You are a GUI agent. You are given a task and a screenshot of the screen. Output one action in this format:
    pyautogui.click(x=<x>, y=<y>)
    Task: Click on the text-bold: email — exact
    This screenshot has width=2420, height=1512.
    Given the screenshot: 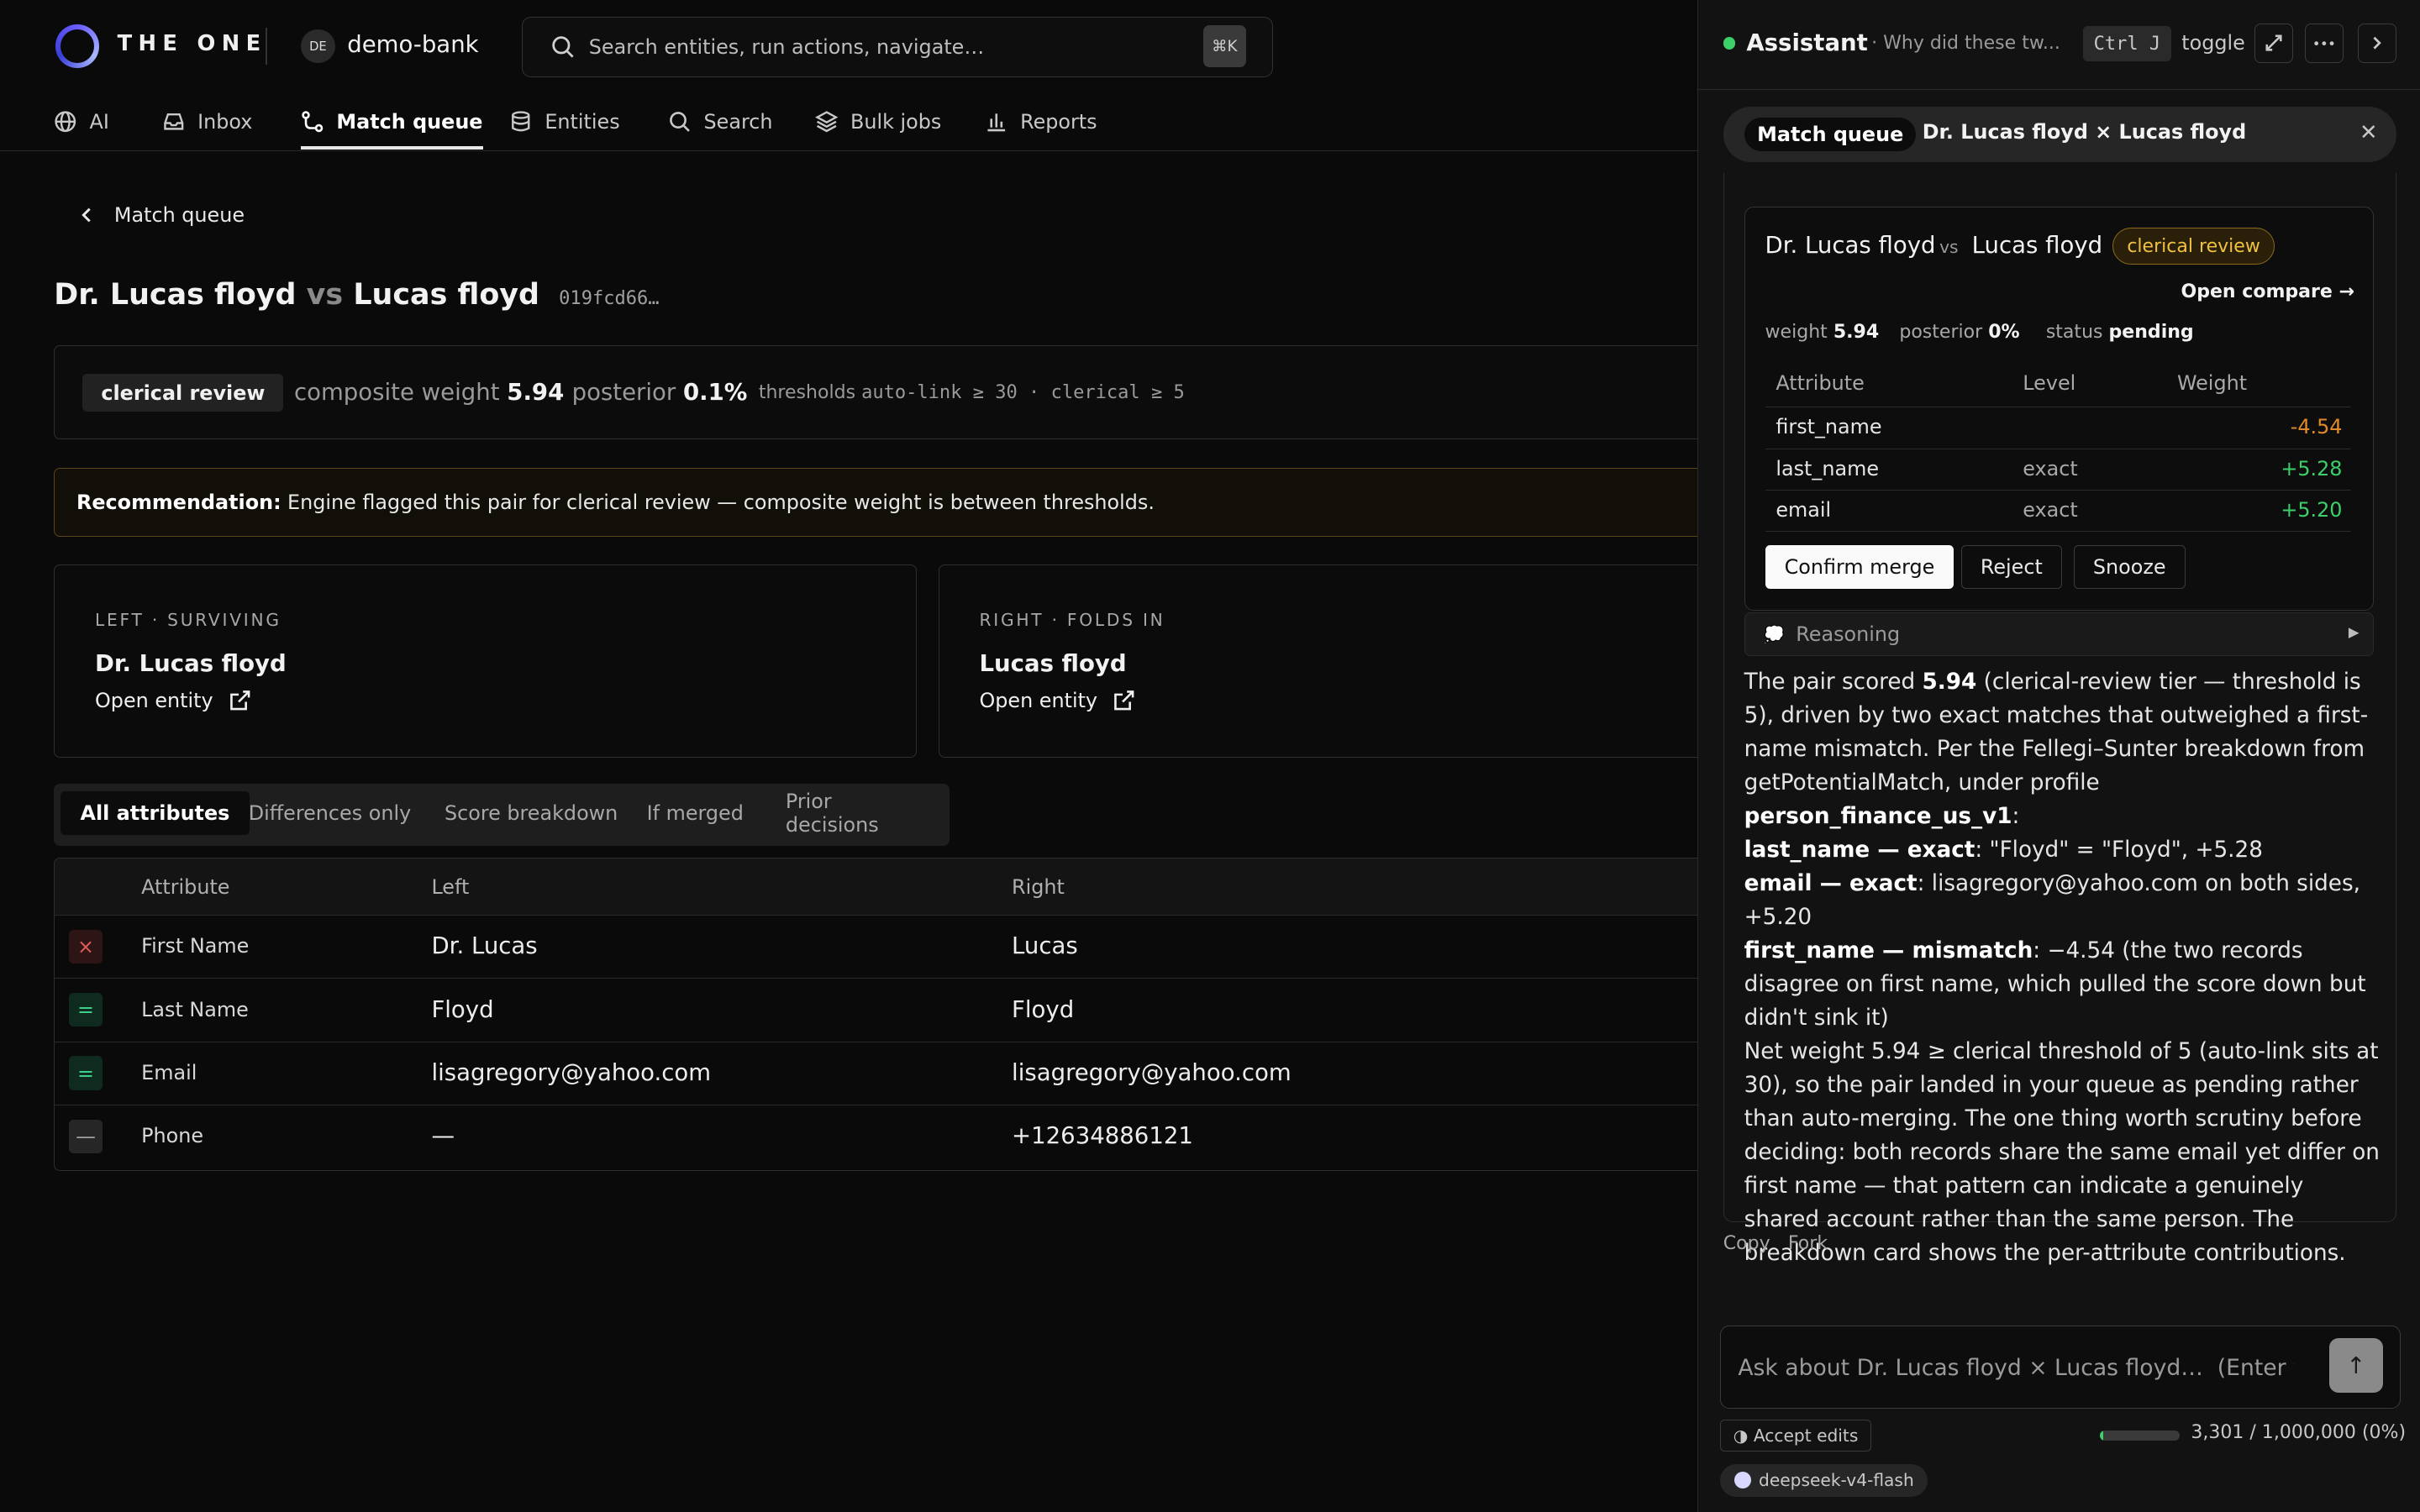 What is the action you would take?
    pyautogui.click(x=1831, y=883)
    